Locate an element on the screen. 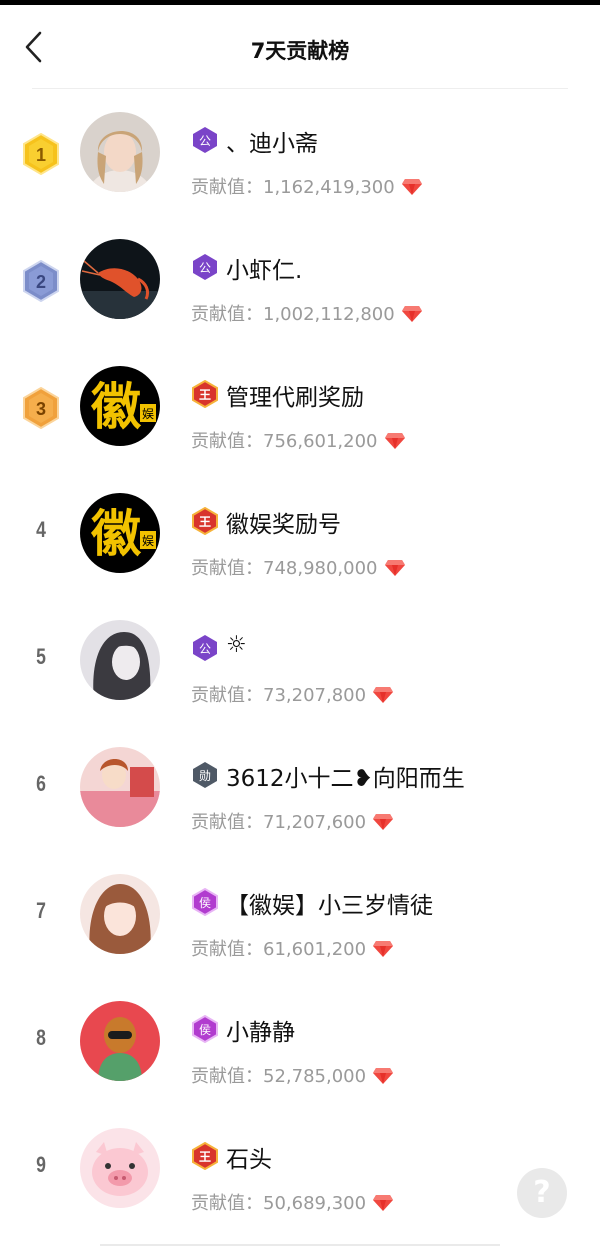 The image size is (600, 1248). contribution-number: 52,785,000 is located at coordinates (315, 1076).